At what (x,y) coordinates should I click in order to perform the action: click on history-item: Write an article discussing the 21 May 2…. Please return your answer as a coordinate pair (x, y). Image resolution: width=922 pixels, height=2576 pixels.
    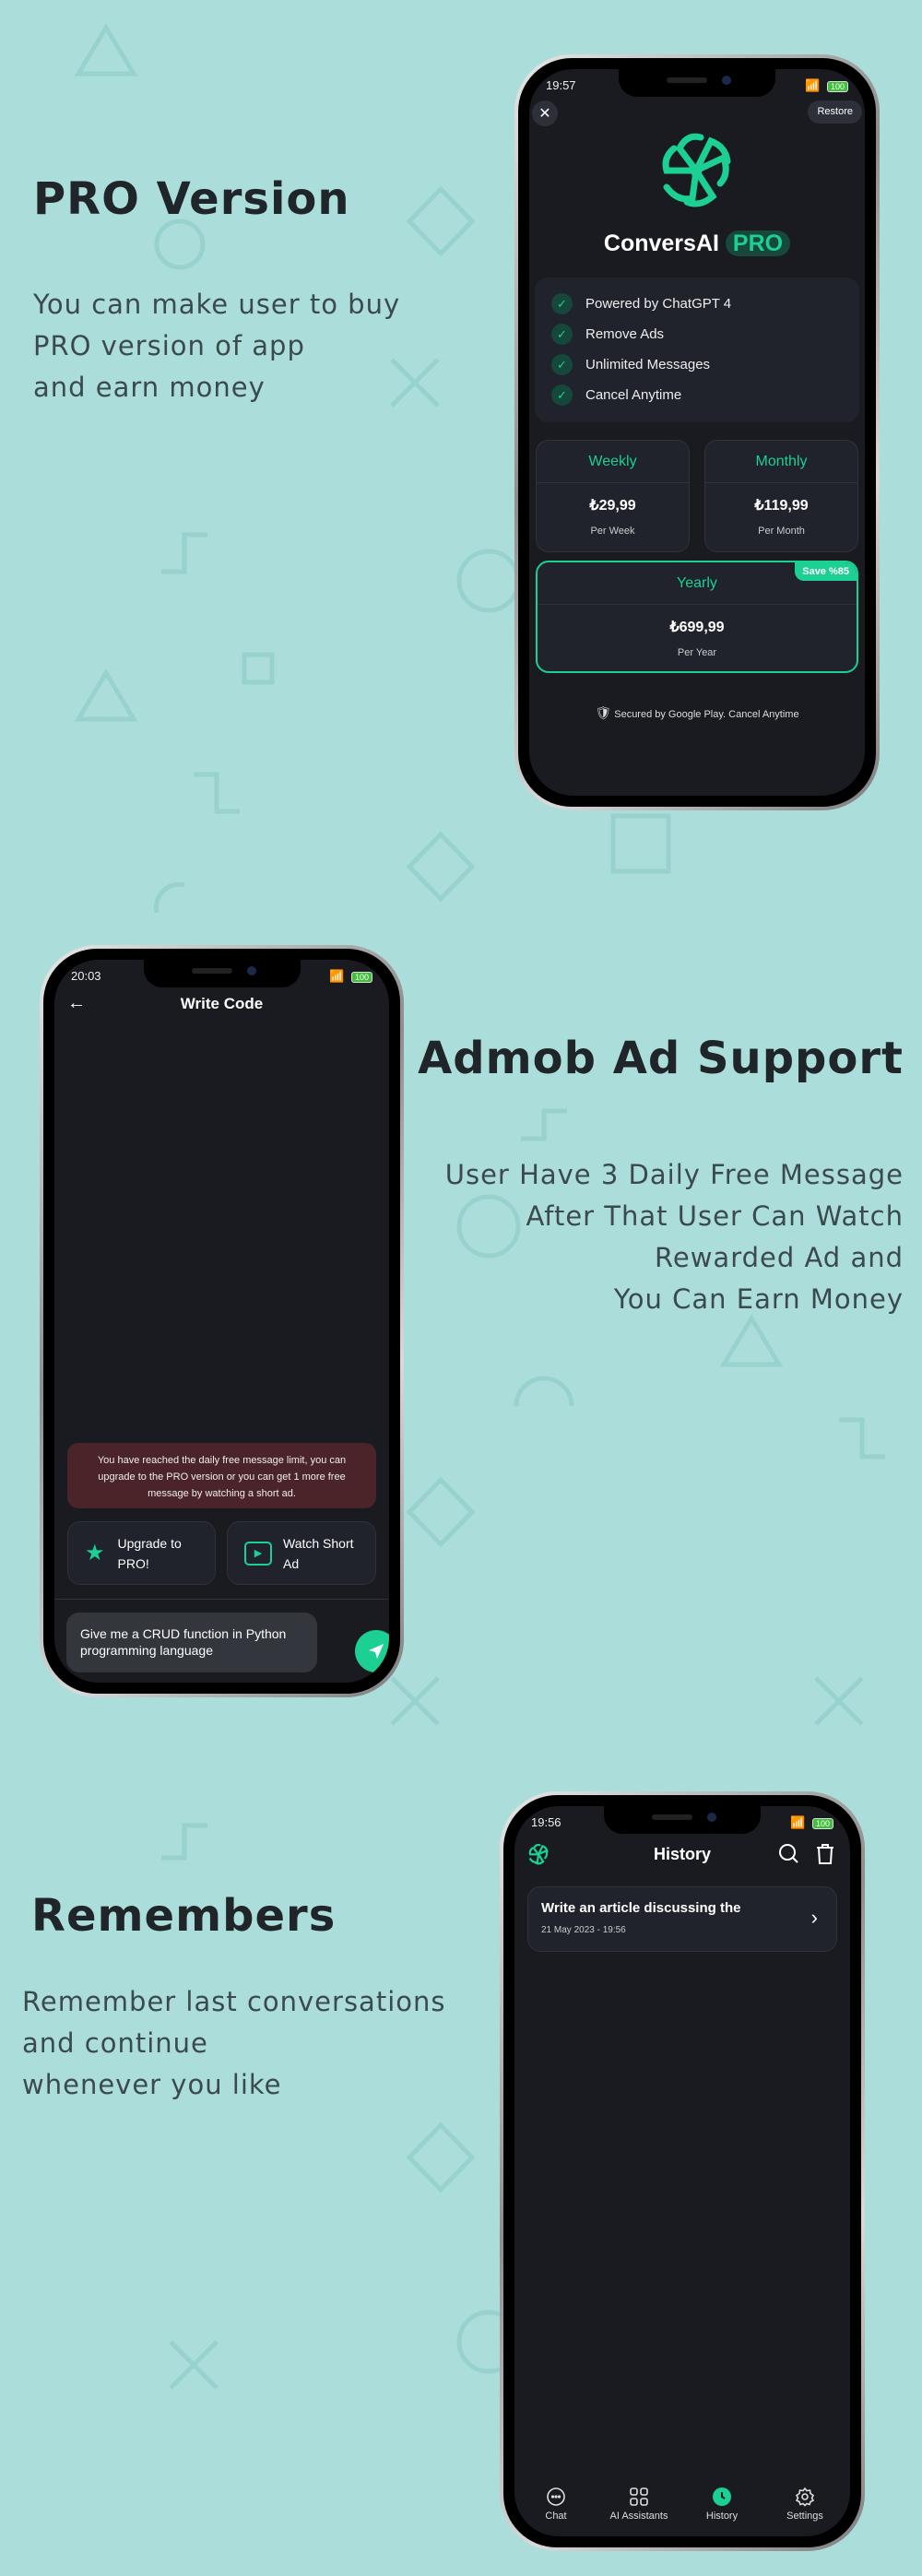
    Looking at the image, I should click on (682, 1919).